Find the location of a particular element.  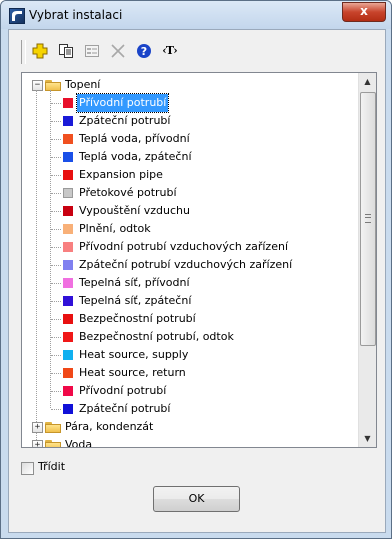

tree-item-label: Přetokové potrubí is located at coordinates (128, 192).